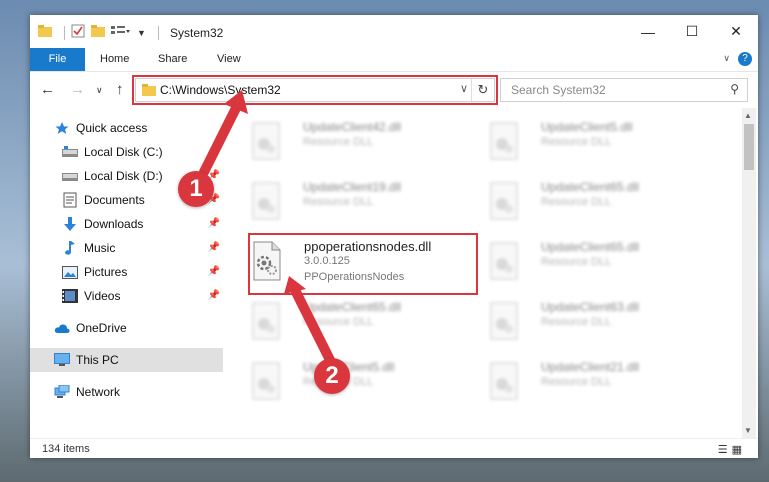 This screenshot has height=482, width=769. Describe the element at coordinates (112, 128) in the screenshot. I see `sidebar-item-label: Quick access` at that location.